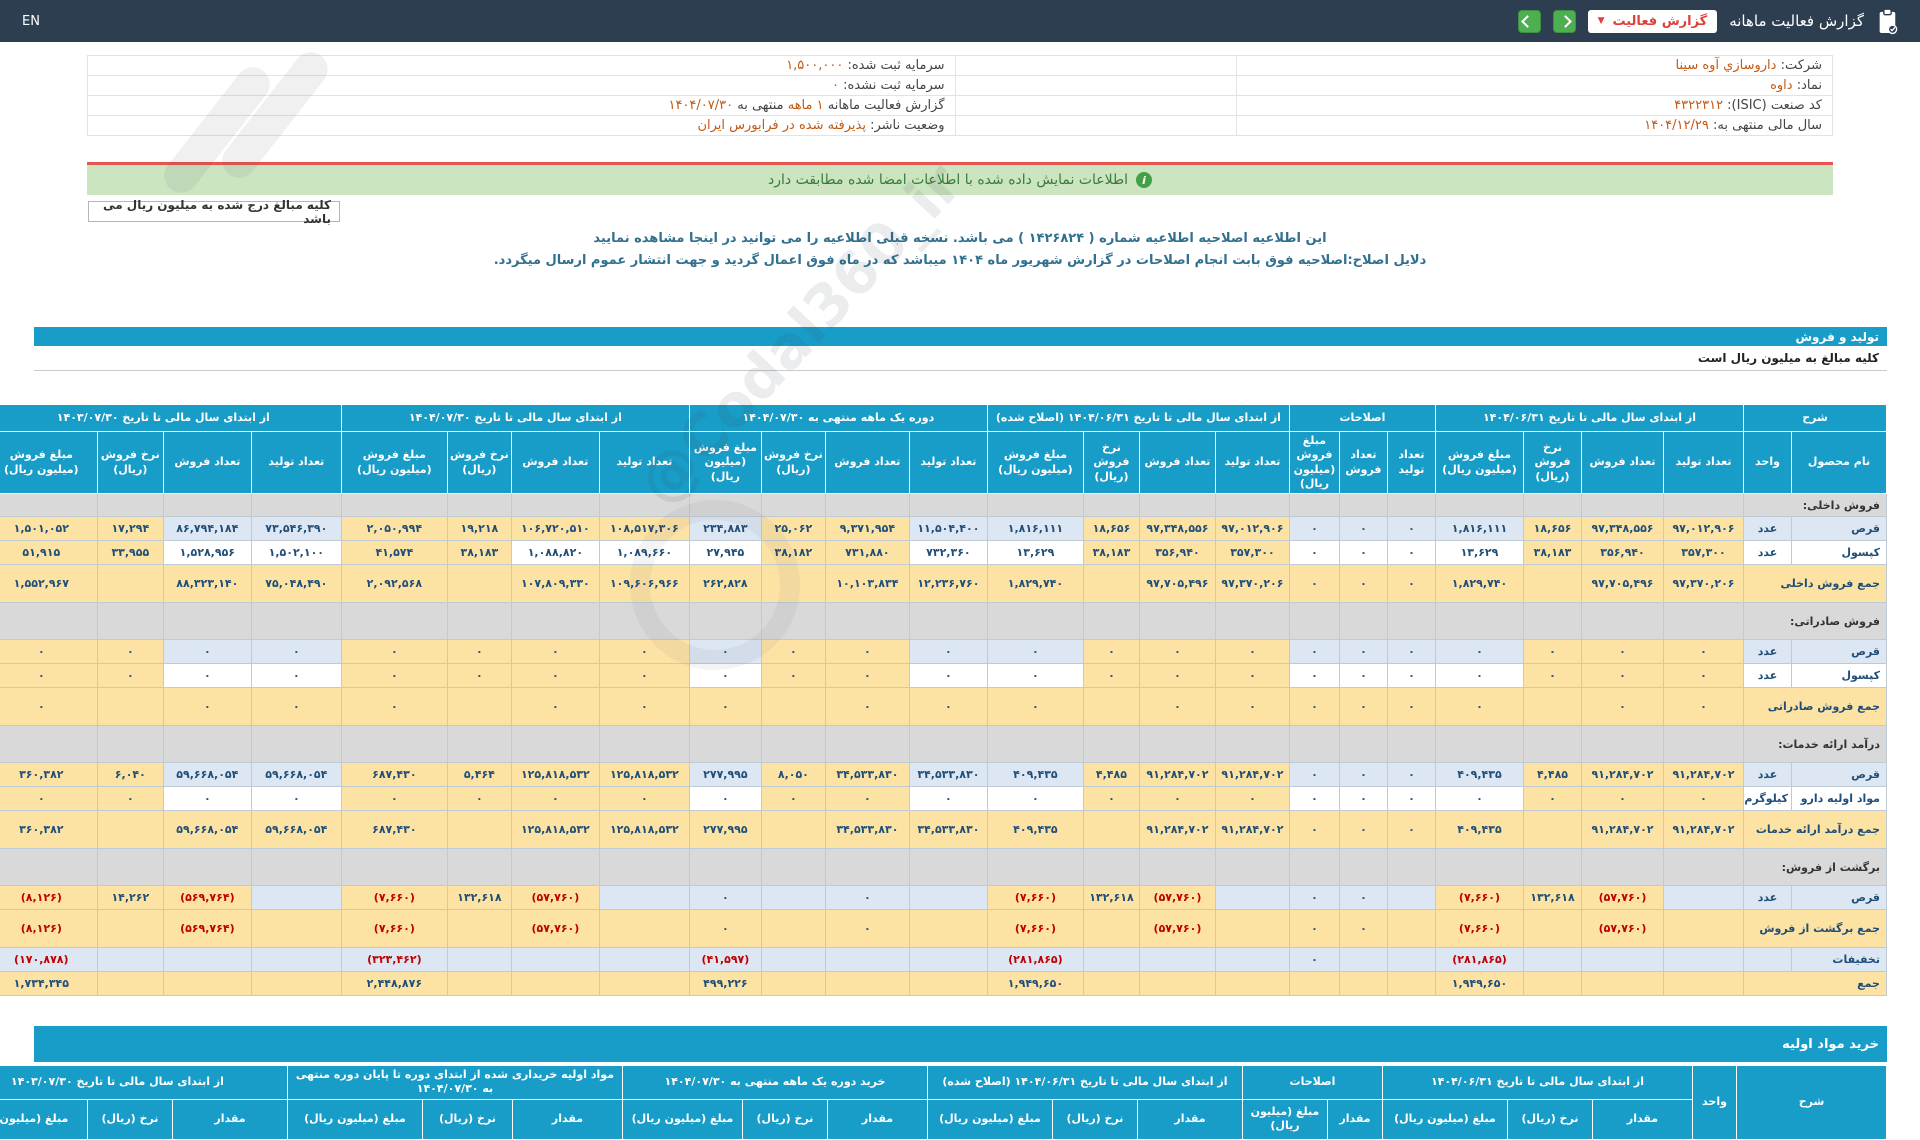 This screenshot has height=1140, width=1920. I want to click on sharh-column-header: شرح, so click(1811, 1102).